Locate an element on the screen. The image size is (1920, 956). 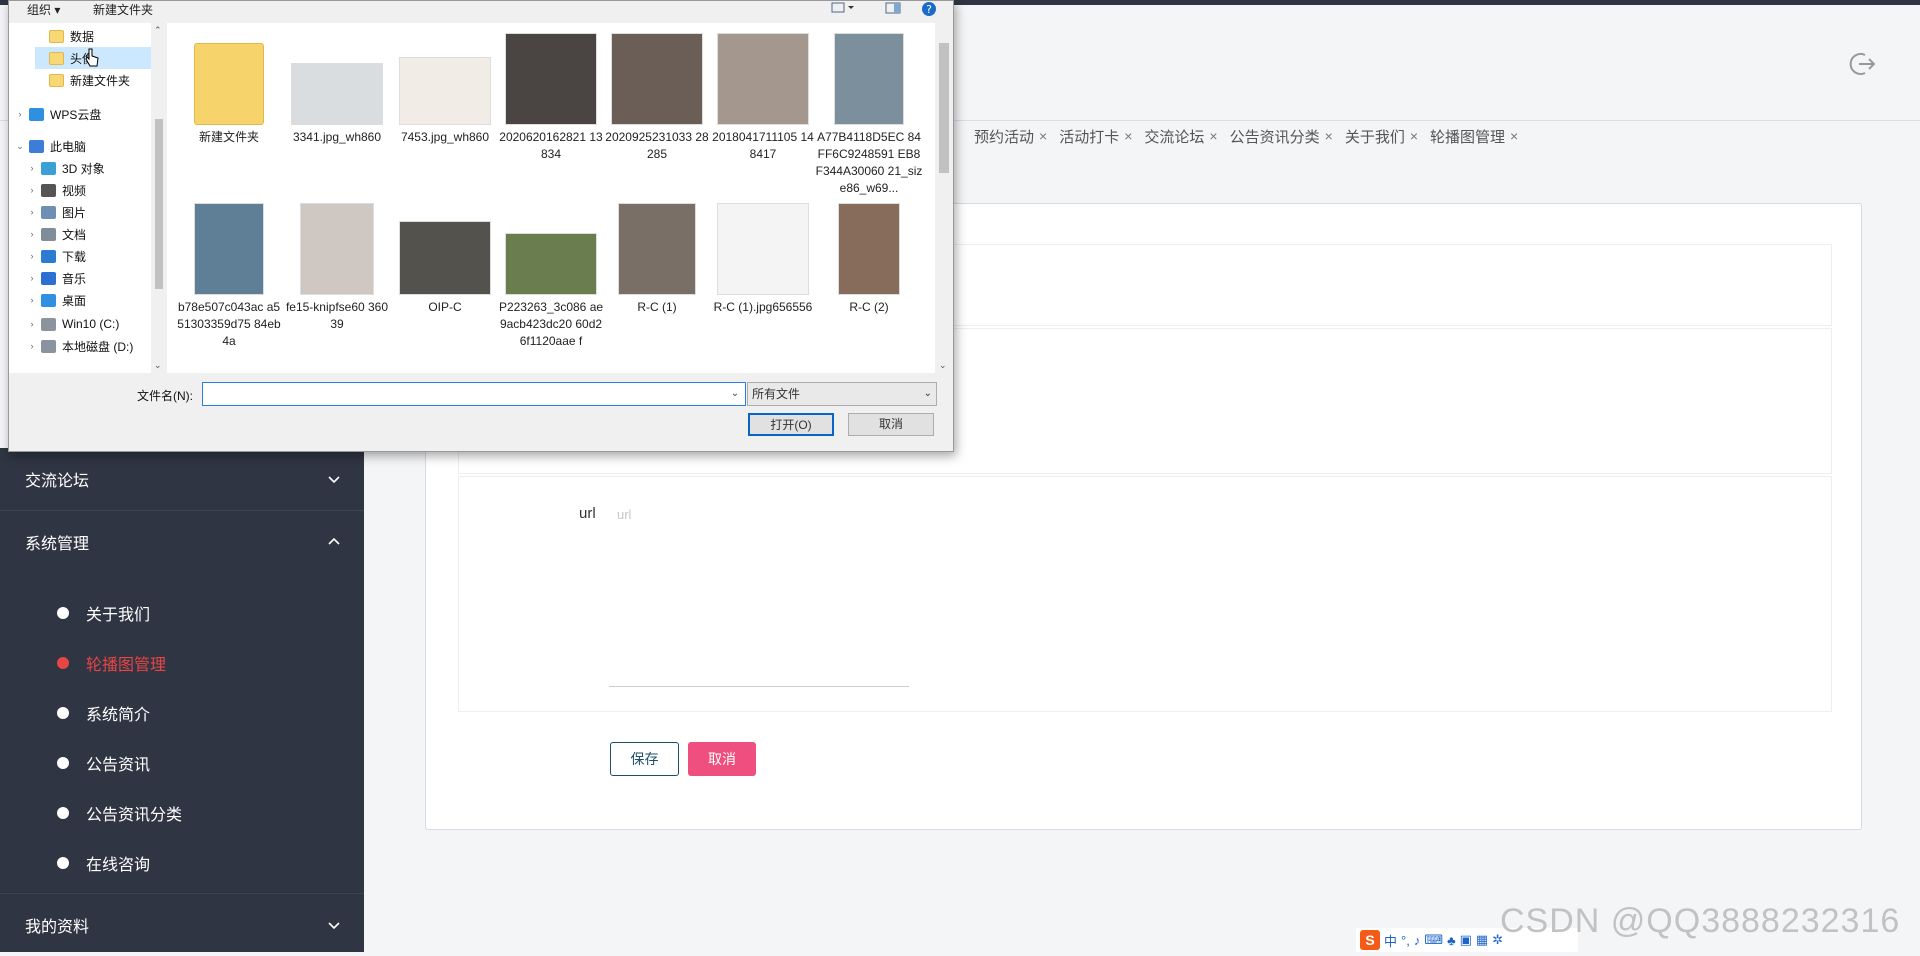
menu-profile-label: 我的资料 is located at coordinates (57, 927).